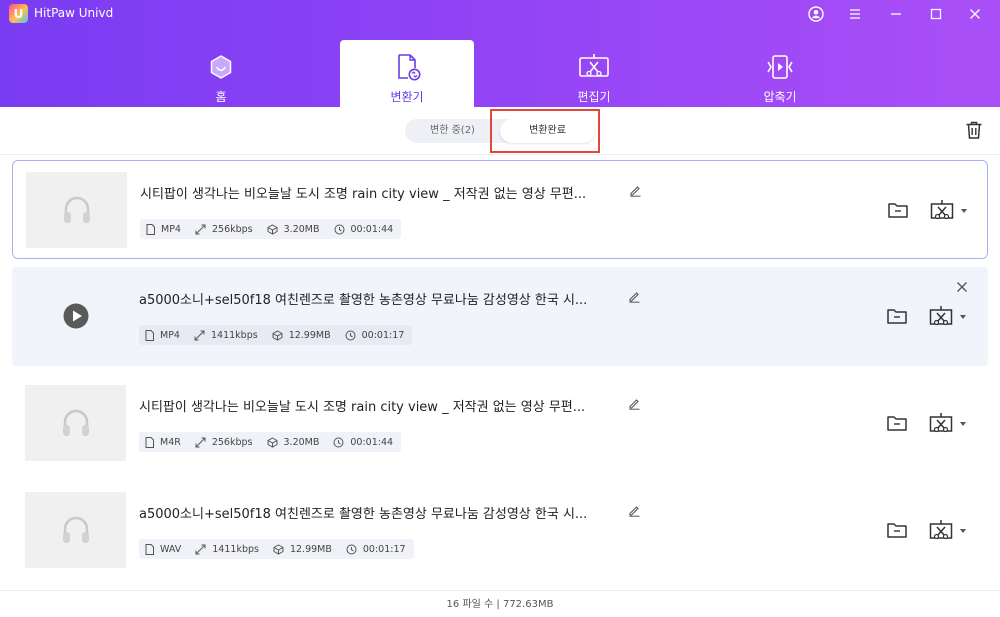 This screenshot has width=1000, height=617. I want to click on file-meta: M4R 256kbps 3.20MB 00:01:44, so click(270, 442).